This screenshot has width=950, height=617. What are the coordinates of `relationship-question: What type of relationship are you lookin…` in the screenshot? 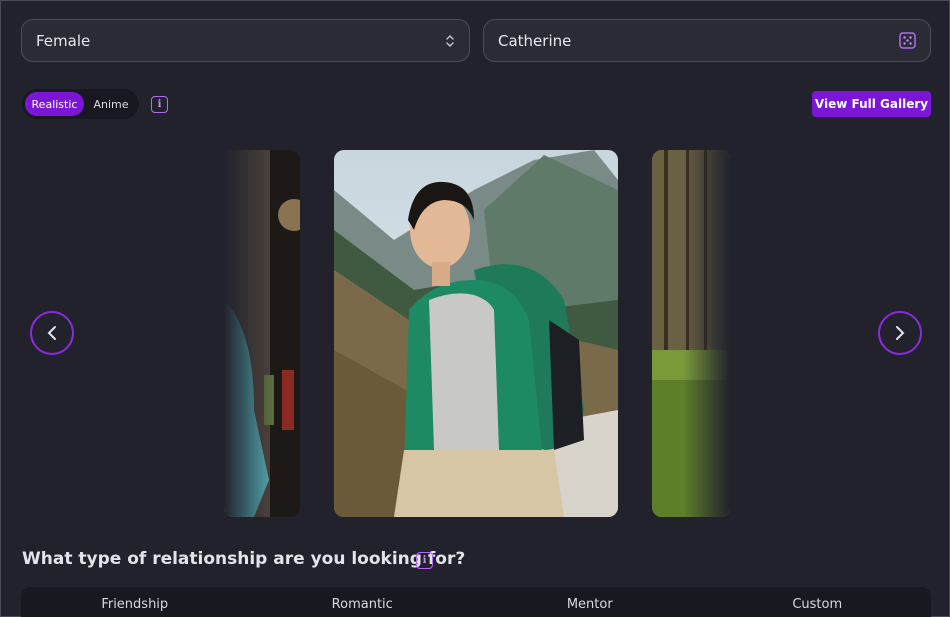 It's located at (244, 559).